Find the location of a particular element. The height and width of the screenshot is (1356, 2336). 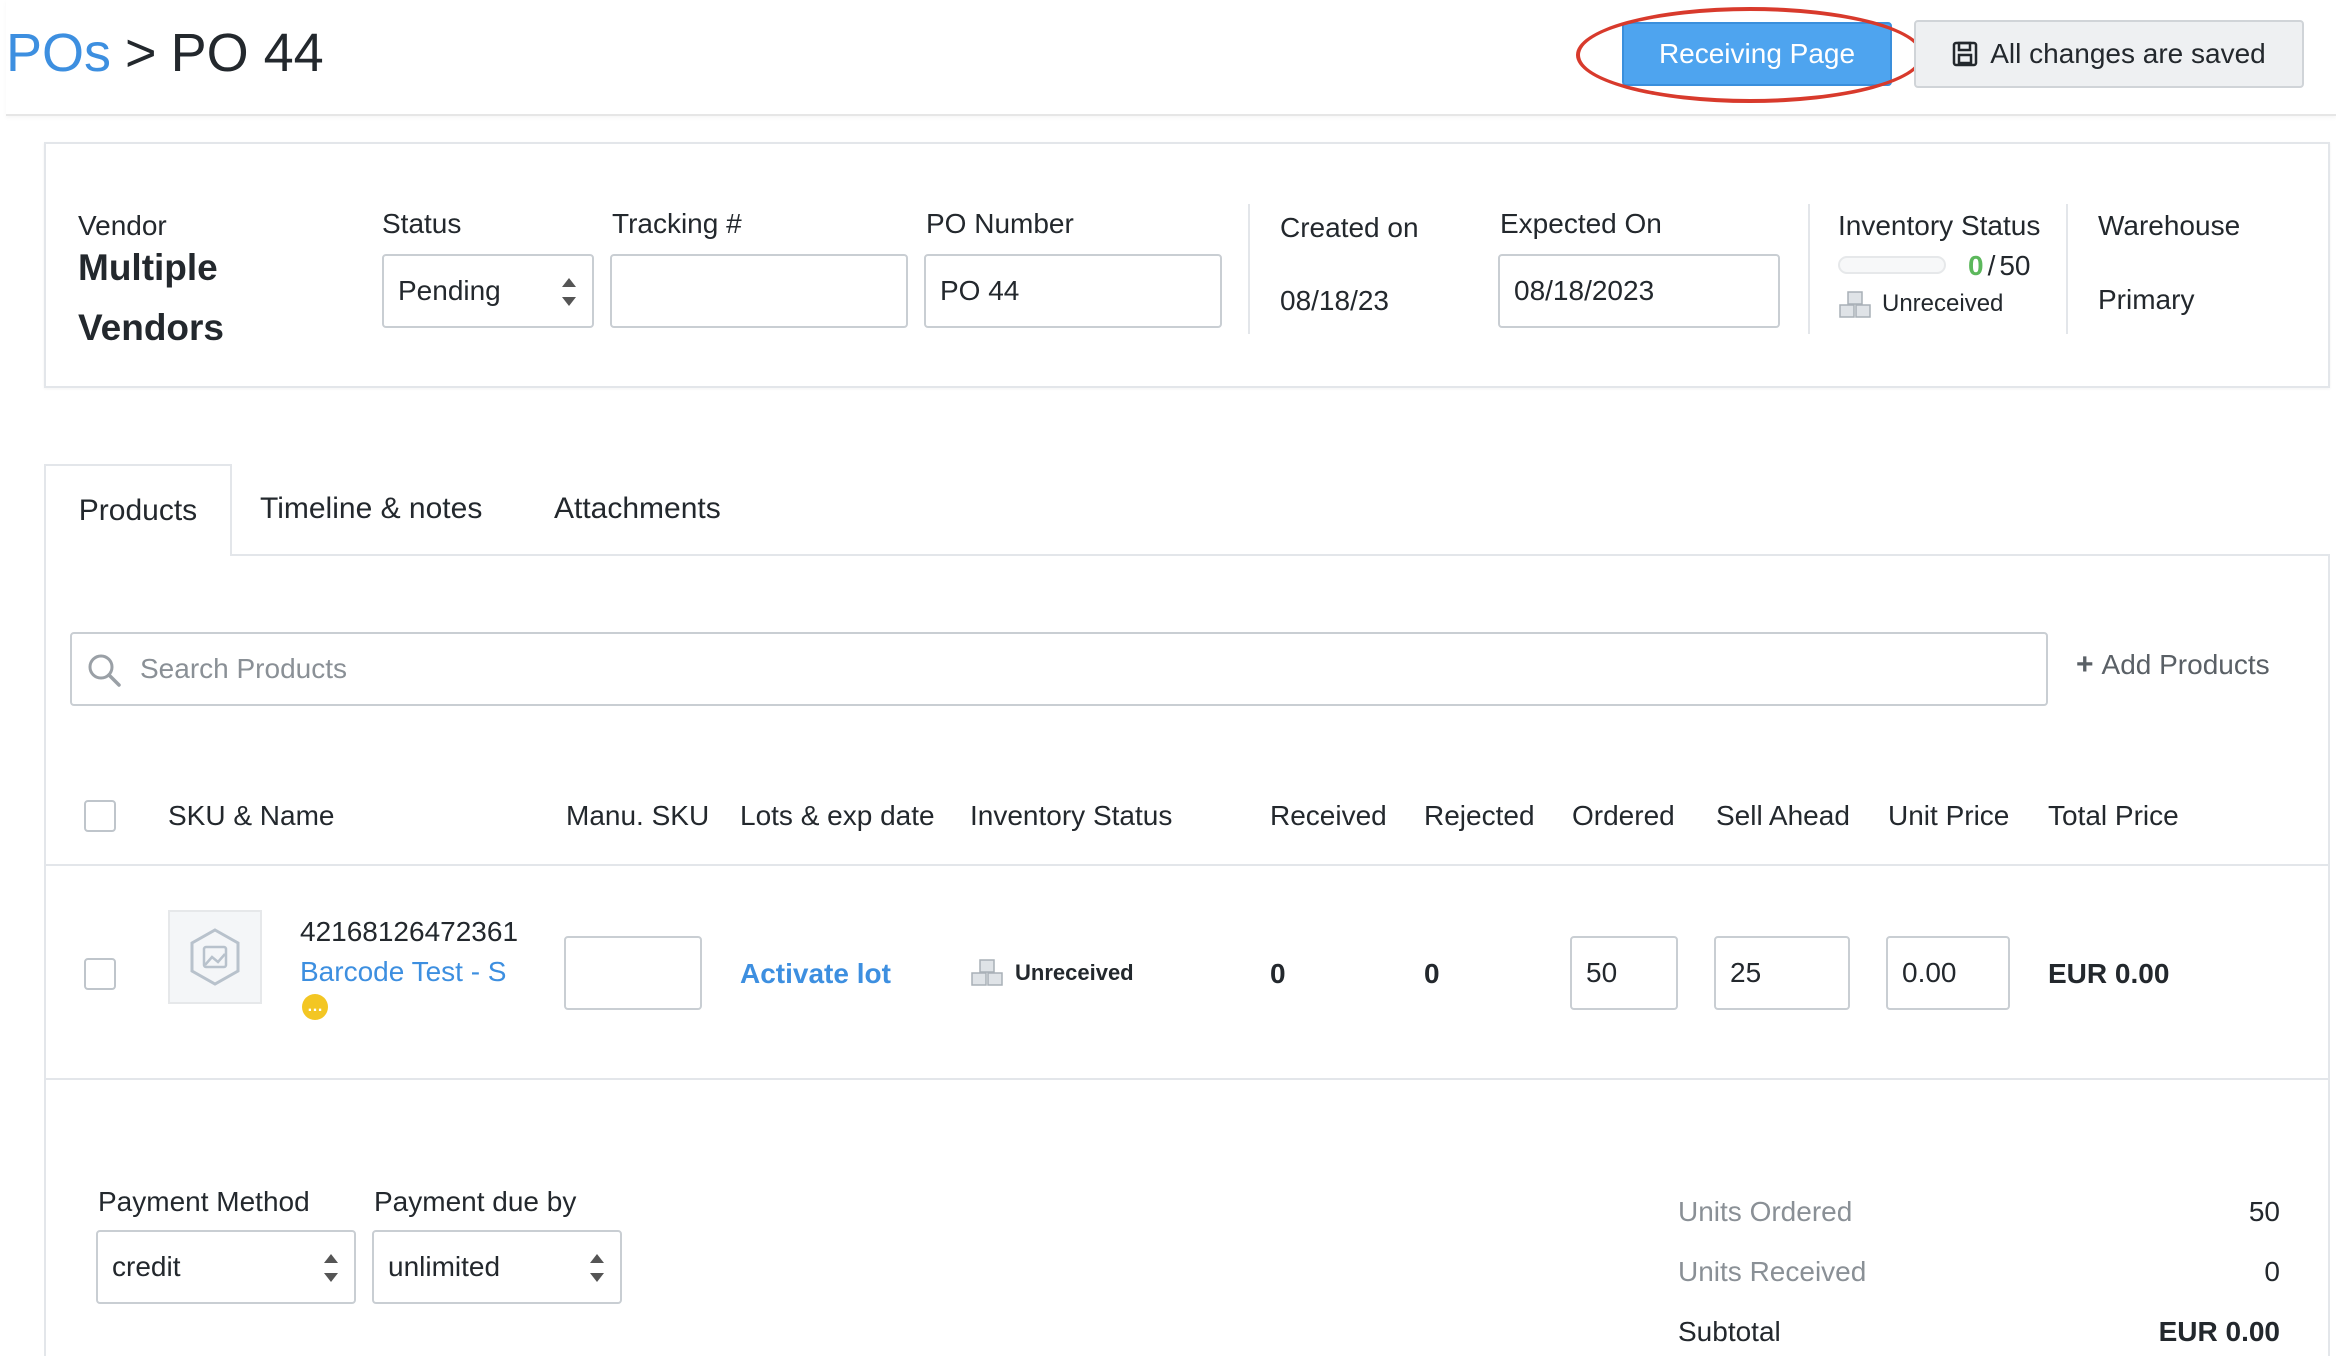

page-title: PO 44 is located at coordinates (247, 53).